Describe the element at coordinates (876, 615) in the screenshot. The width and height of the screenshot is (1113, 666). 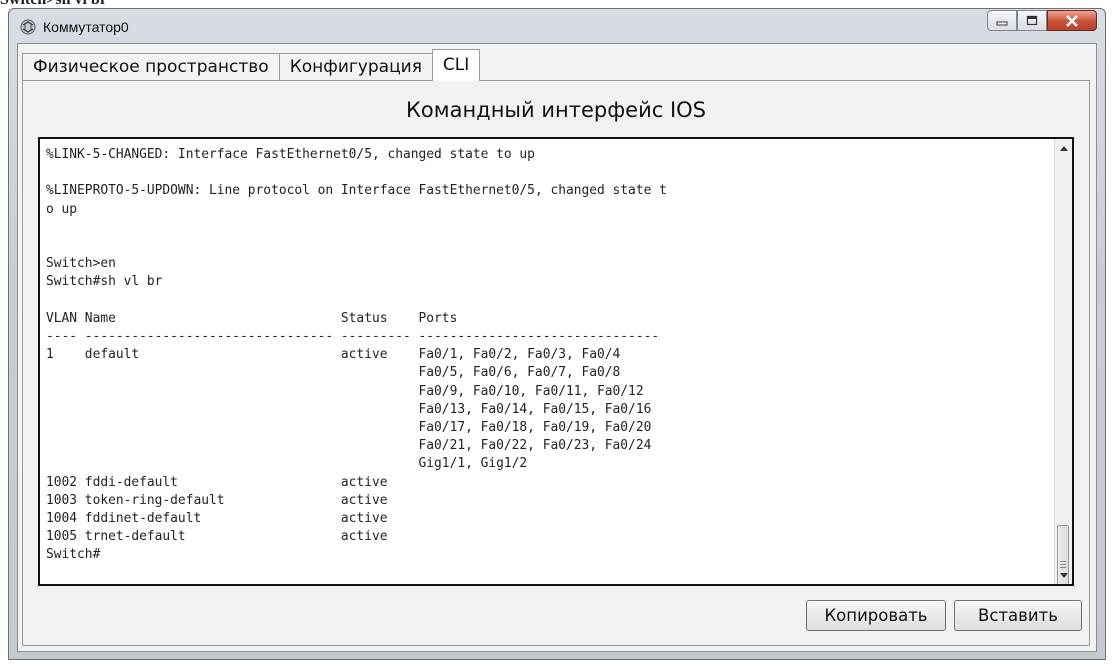
I see `copy-button: Копировать` at that location.